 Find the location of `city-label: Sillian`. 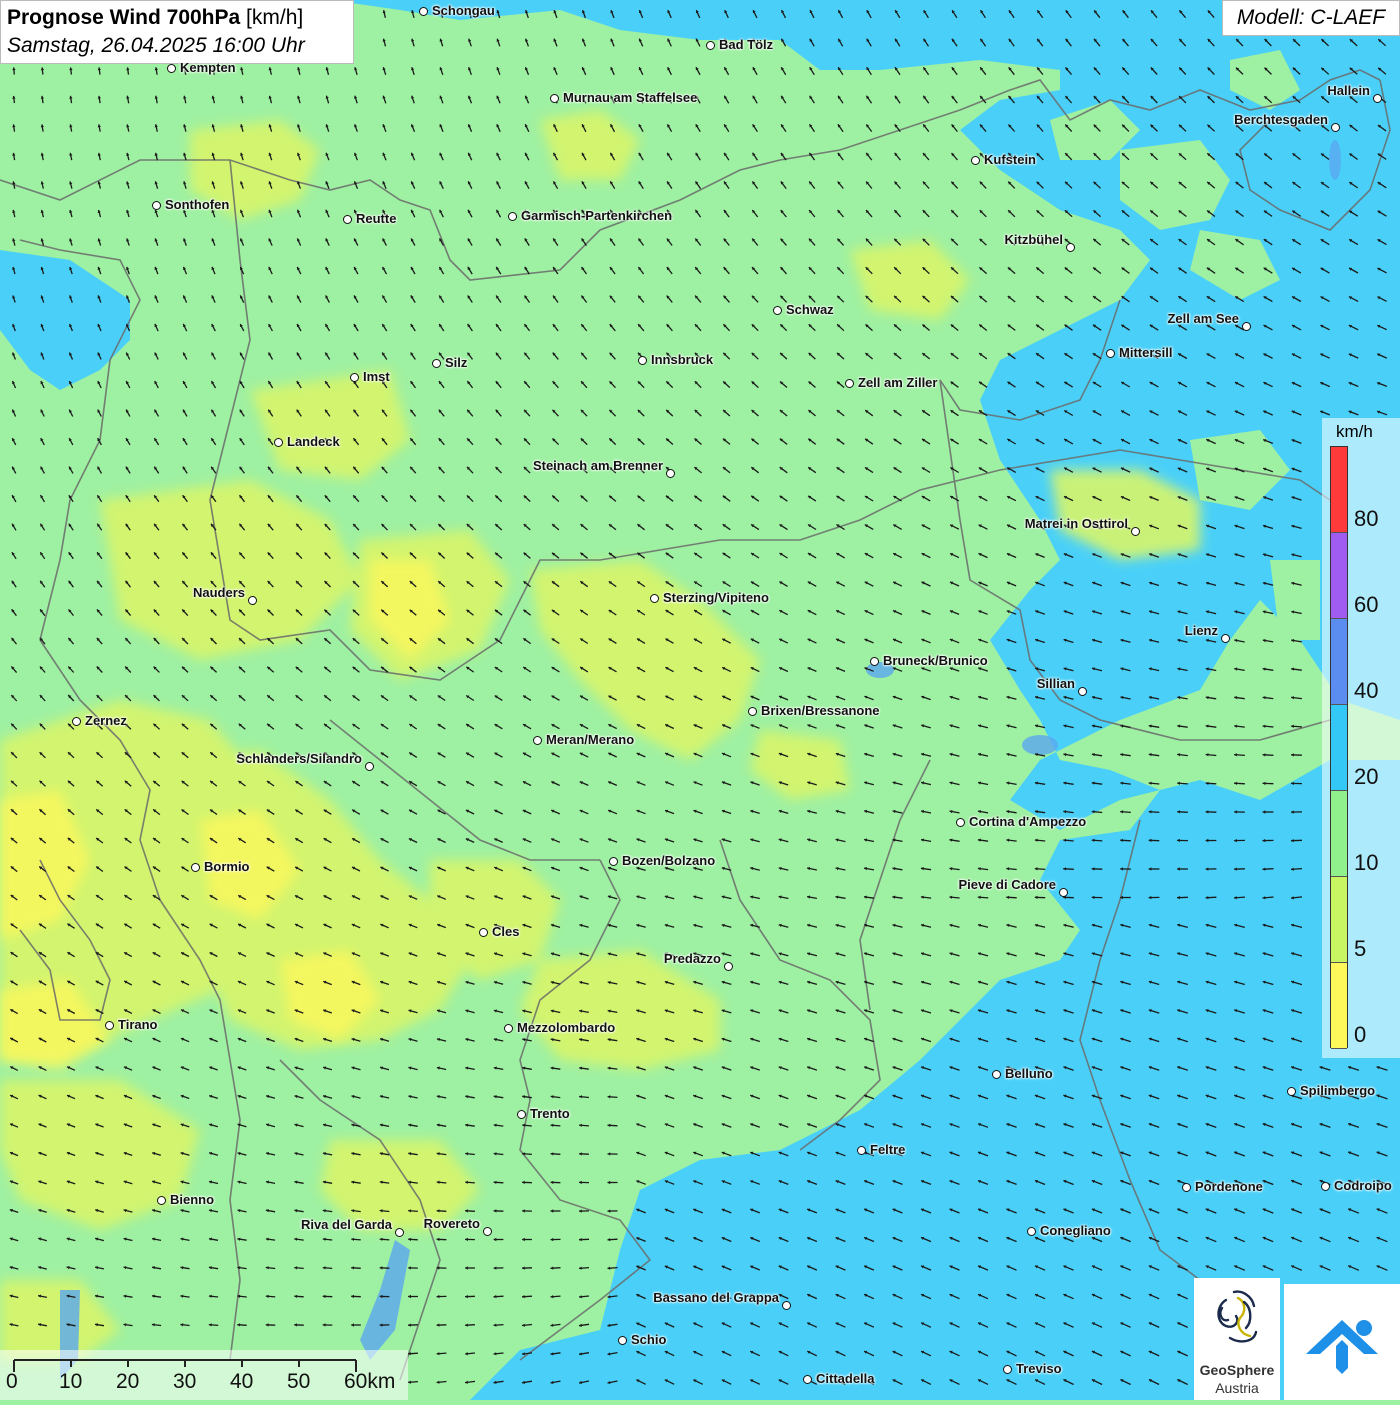

city-label: Sillian is located at coordinates (1056, 683).